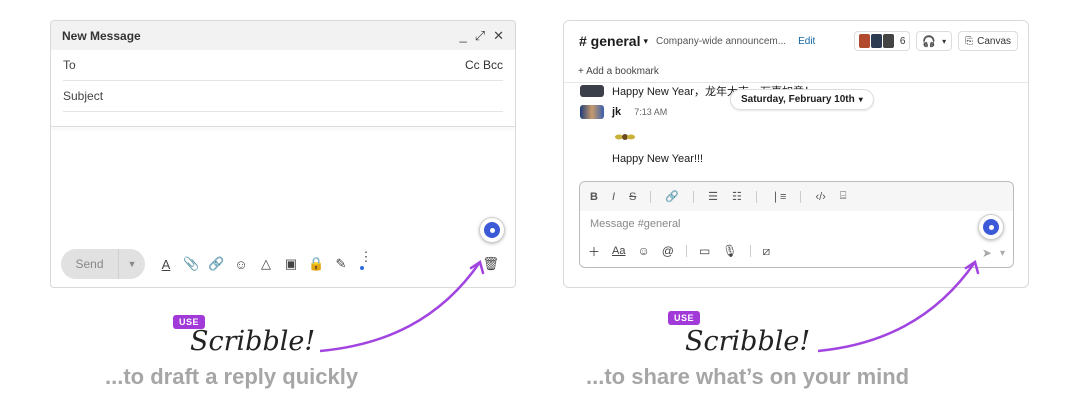  What do you see at coordinates (649, 306) in the screenshot?
I see `curved-arrows` at bounding box center [649, 306].